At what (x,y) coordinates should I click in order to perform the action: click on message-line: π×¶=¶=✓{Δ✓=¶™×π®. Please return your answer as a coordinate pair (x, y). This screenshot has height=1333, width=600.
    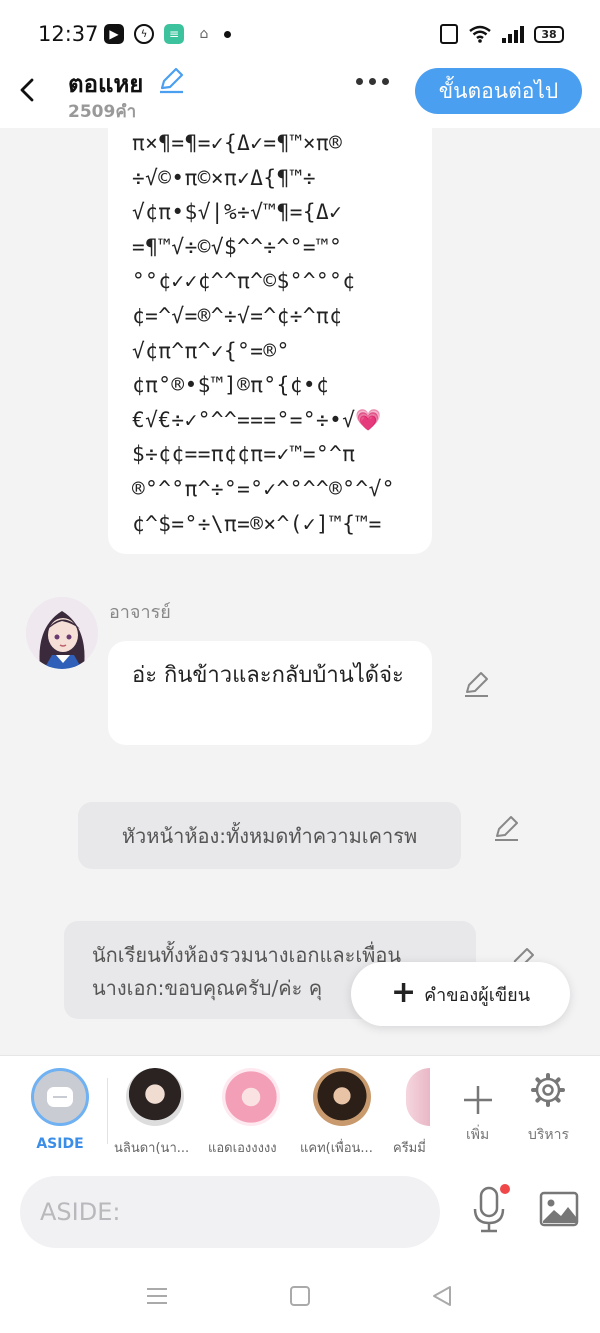
    Looking at the image, I should click on (237, 143).